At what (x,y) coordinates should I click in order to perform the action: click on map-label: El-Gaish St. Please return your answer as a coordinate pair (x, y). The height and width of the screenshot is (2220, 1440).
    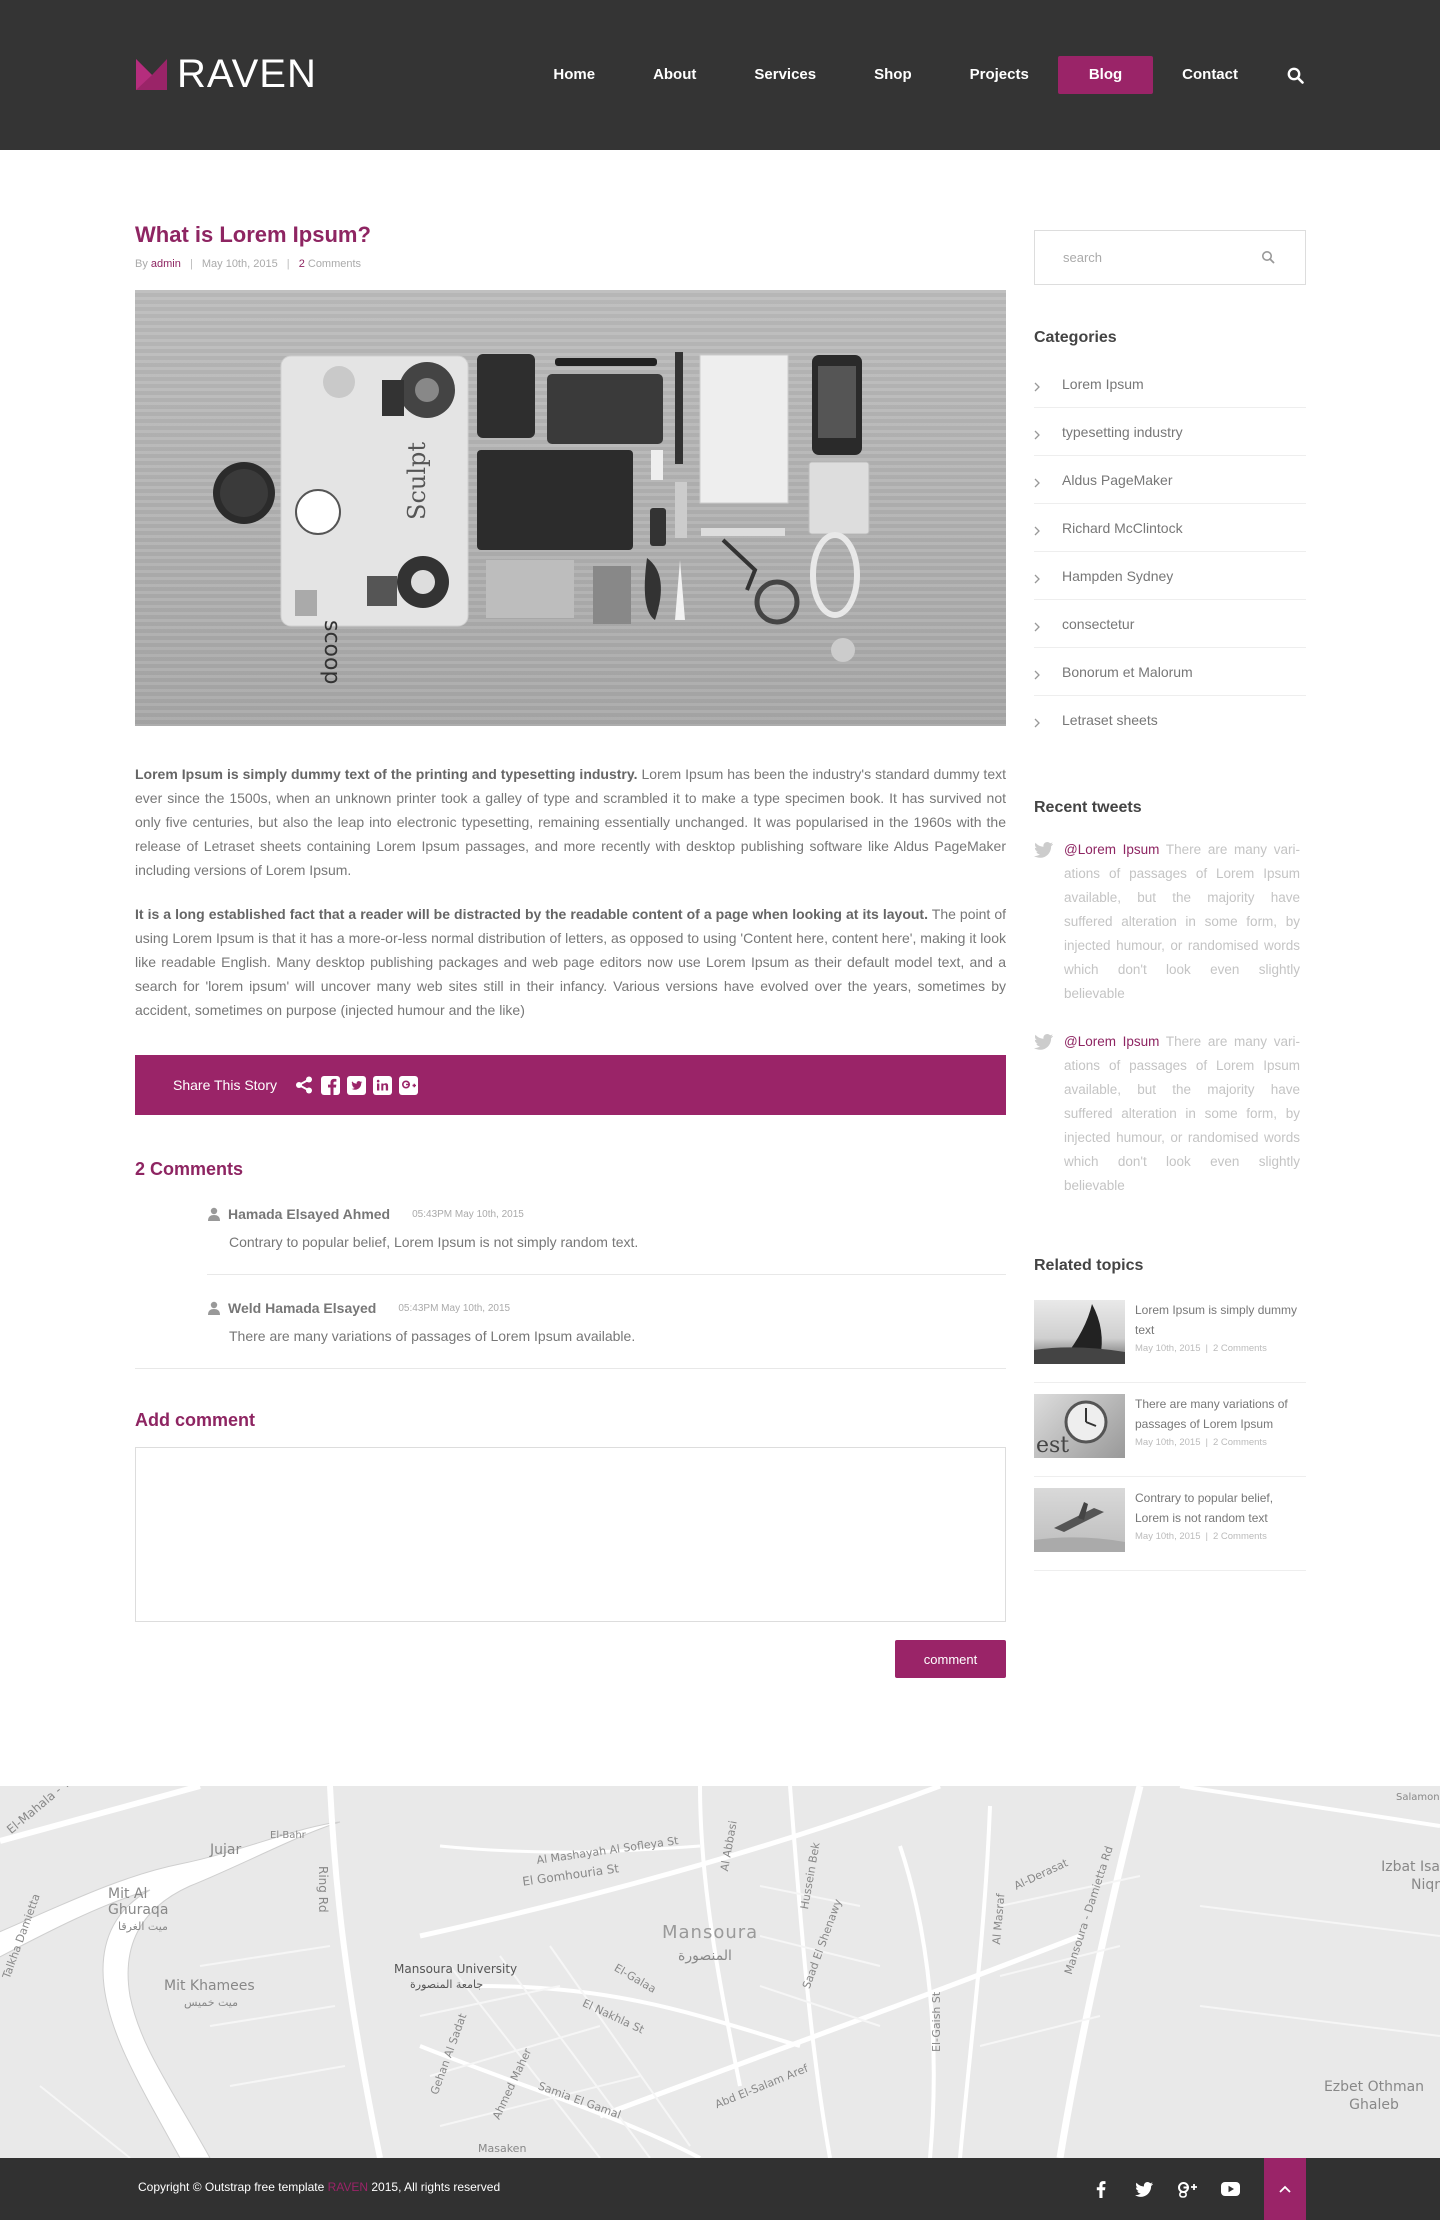
    Looking at the image, I should click on (936, 2021).